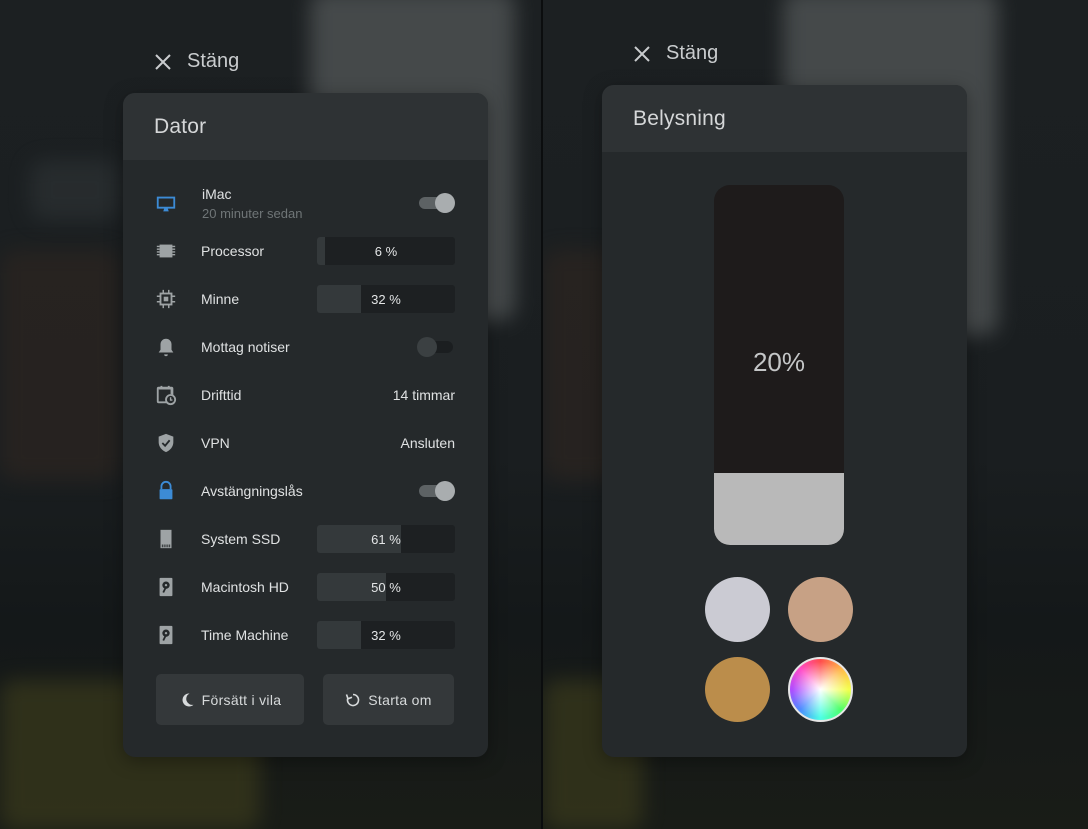  I want to click on list-item: Avstängningslås, so click(305, 491).